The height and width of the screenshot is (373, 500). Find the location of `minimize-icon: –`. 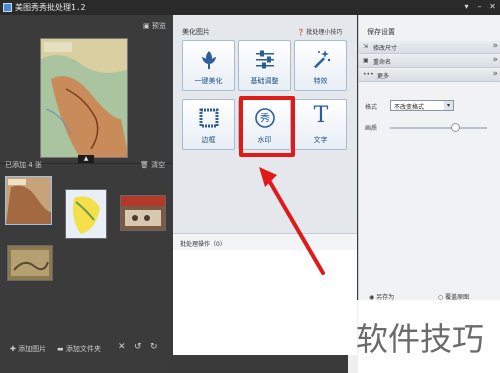

minimize-icon: – is located at coordinates (479, 7).